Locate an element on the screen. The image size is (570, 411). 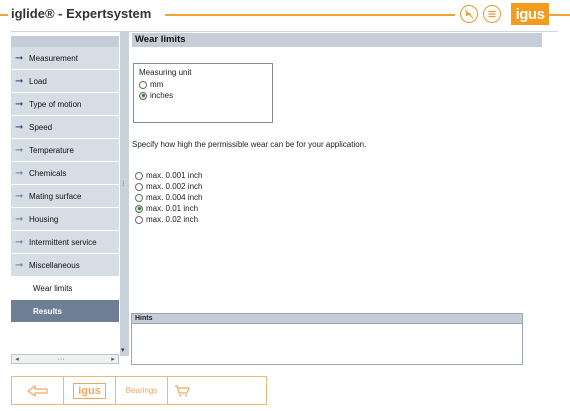
radio-label: max. 0.02 inch is located at coordinates (172, 219).